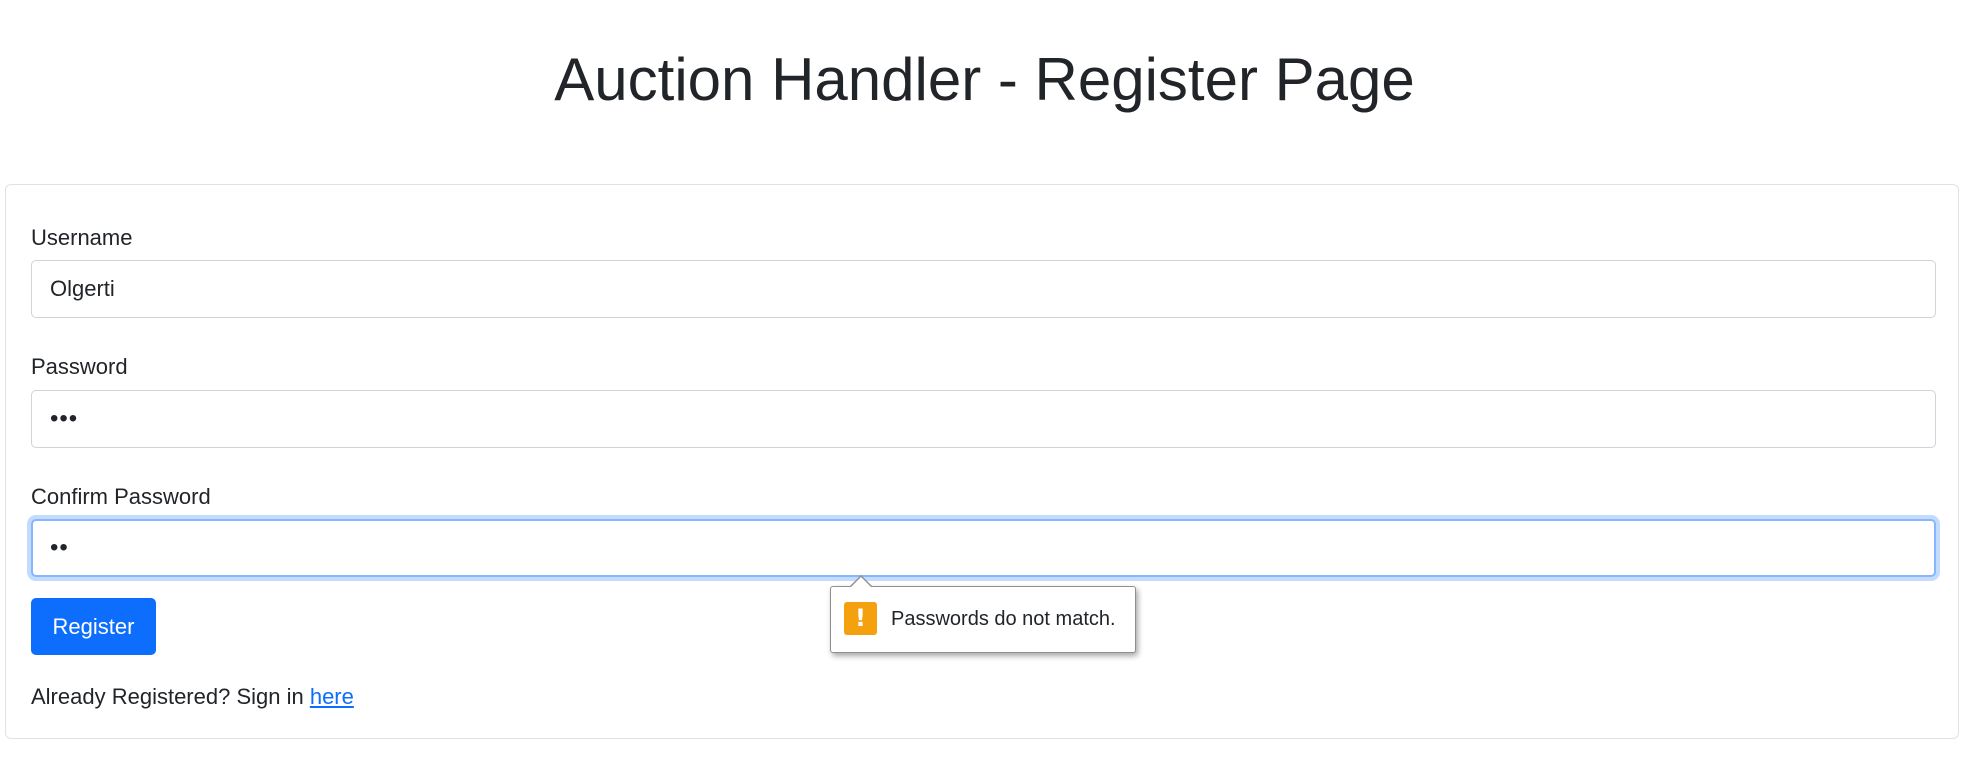  I want to click on username-label: Username, so click(82, 237).